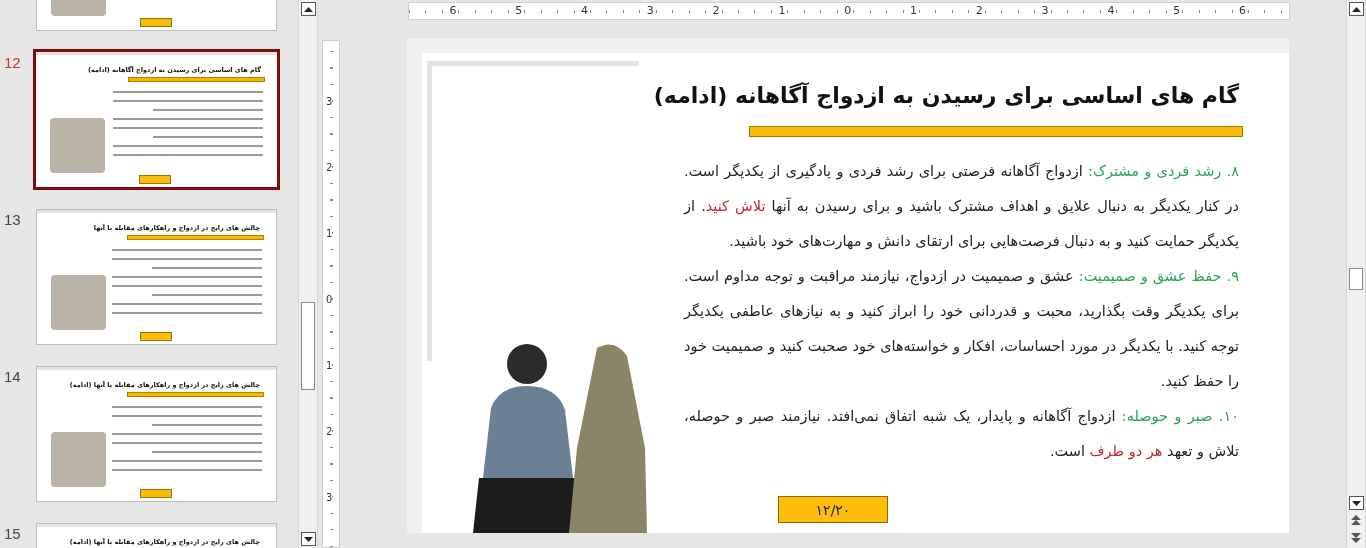 The width and height of the screenshot is (1366, 548). Describe the element at coordinates (12, 376) in the screenshot. I see `slide-number: 14` at that location.